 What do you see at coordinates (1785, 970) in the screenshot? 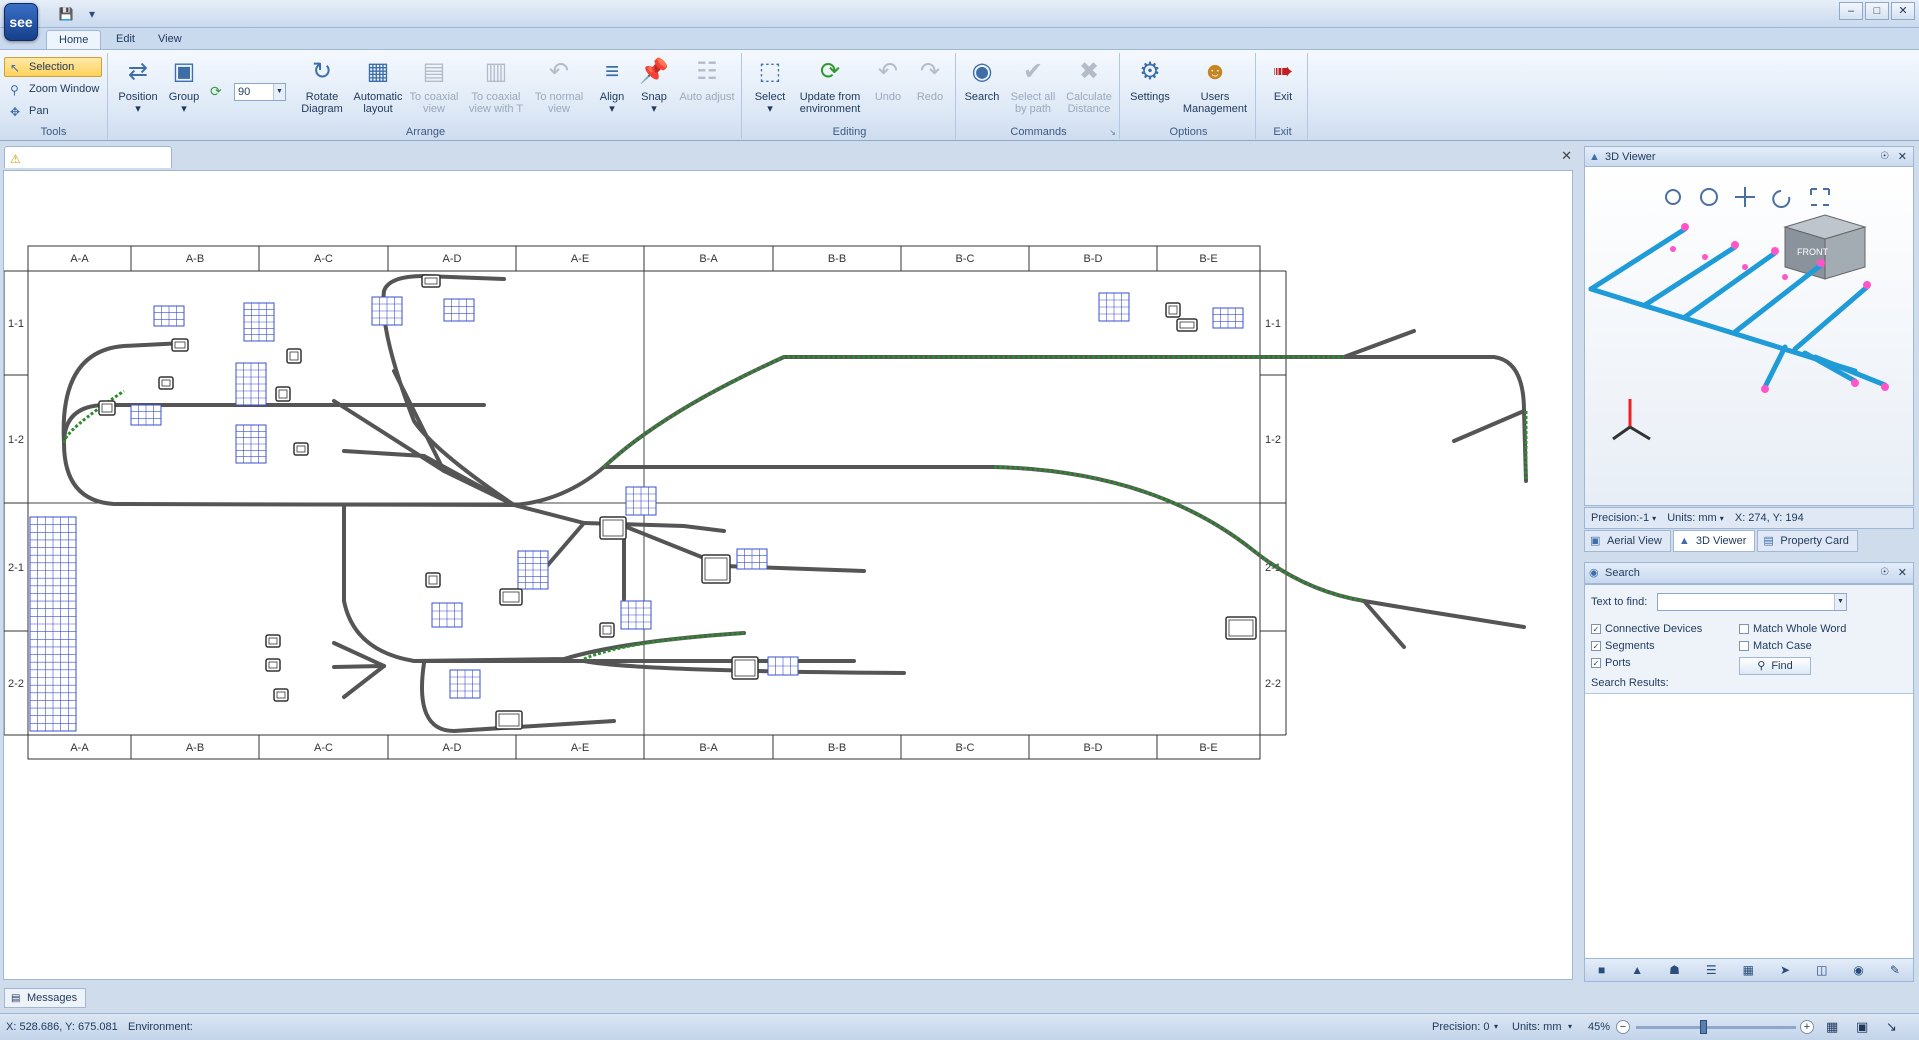
I see `route-icon: ➤` at bounding box center [1785, 970].